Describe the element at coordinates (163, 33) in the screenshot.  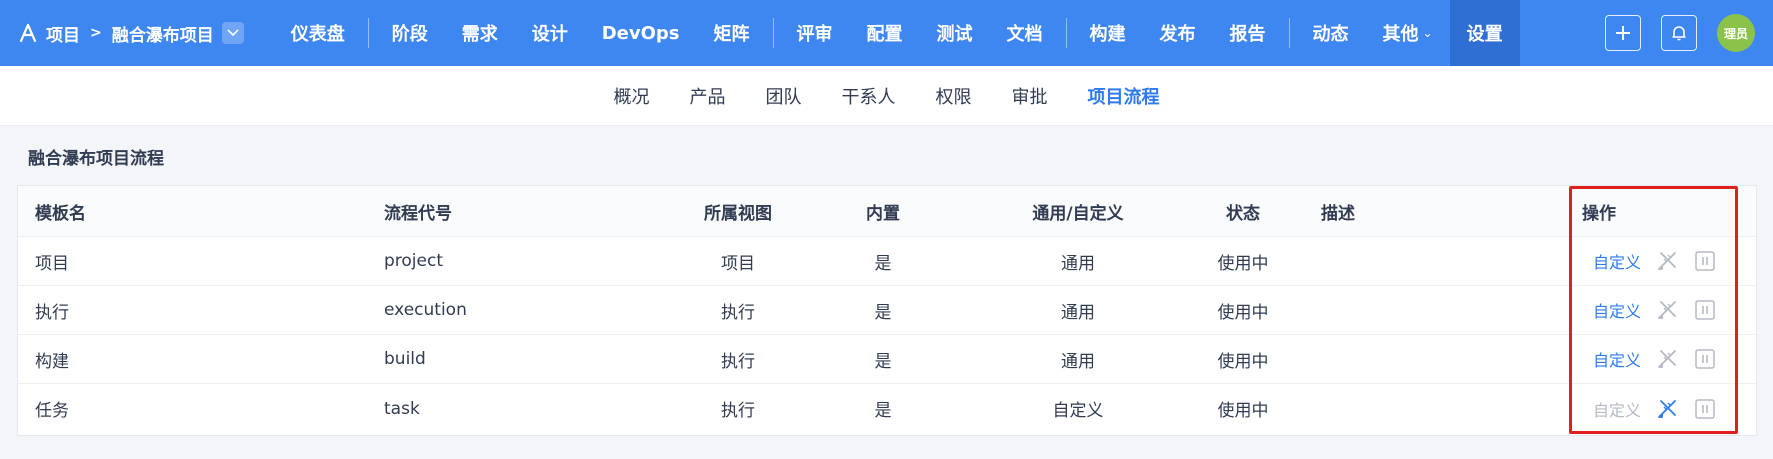
I see `project-name: 融合瀑布项目` at that location.